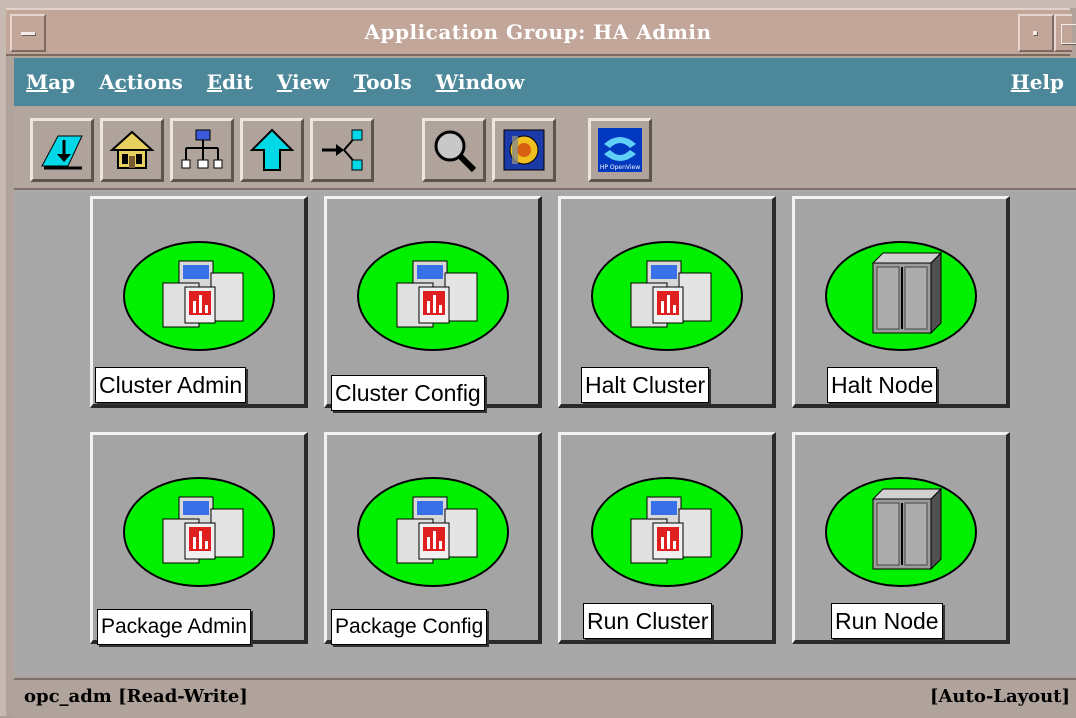  Describe the element at coordinates (446, 82) in the screenshot. I see `menu-window-mnemonic: W` at that location.